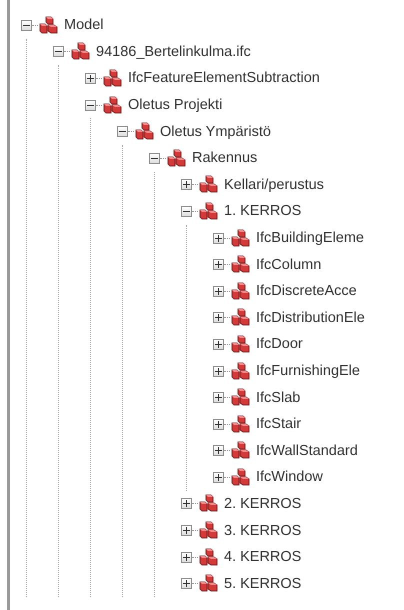  What do you see at coordinates (307, 450) in the screenshot?
I see `node-label: IfcWallStandard` at bounding box center [307, 450].